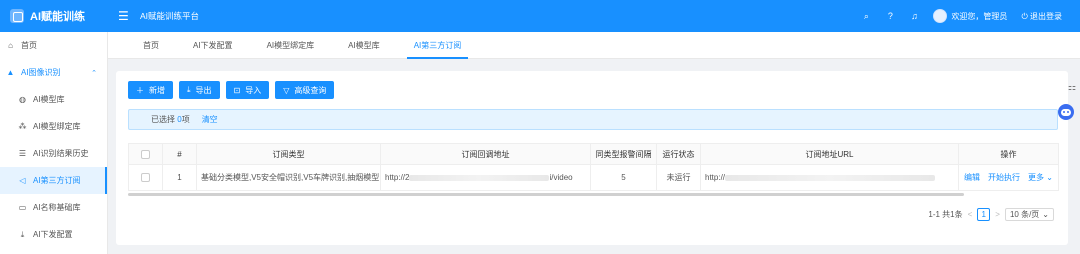 Image resolution: width=1080 pixels, height=254 pixels. I want to click on home-icon: ⌂, so click(10, 45).